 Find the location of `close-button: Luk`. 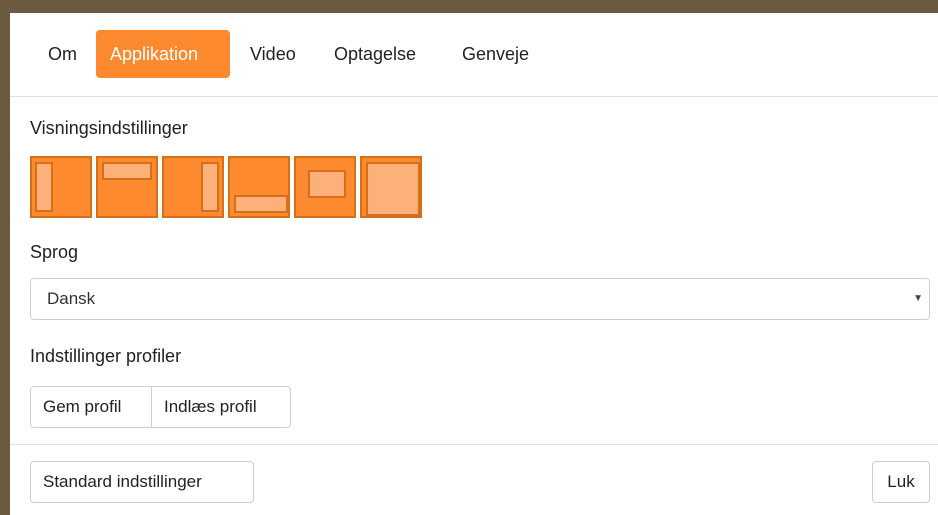

close-button: Luk is located at coordinates (901, 482).